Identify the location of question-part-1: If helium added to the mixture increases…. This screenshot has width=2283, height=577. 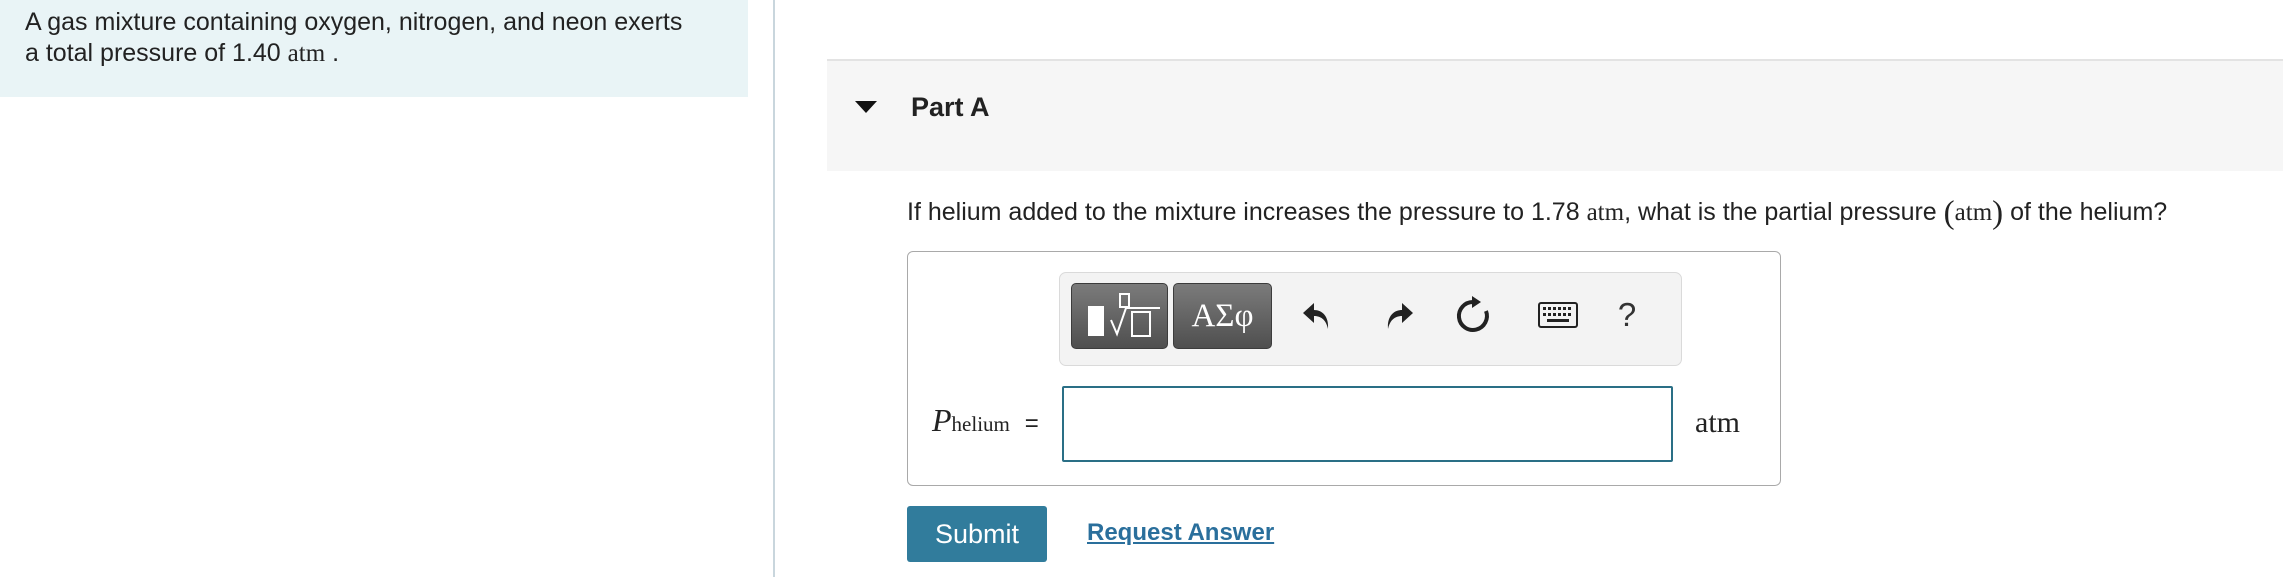
(1243, 212).